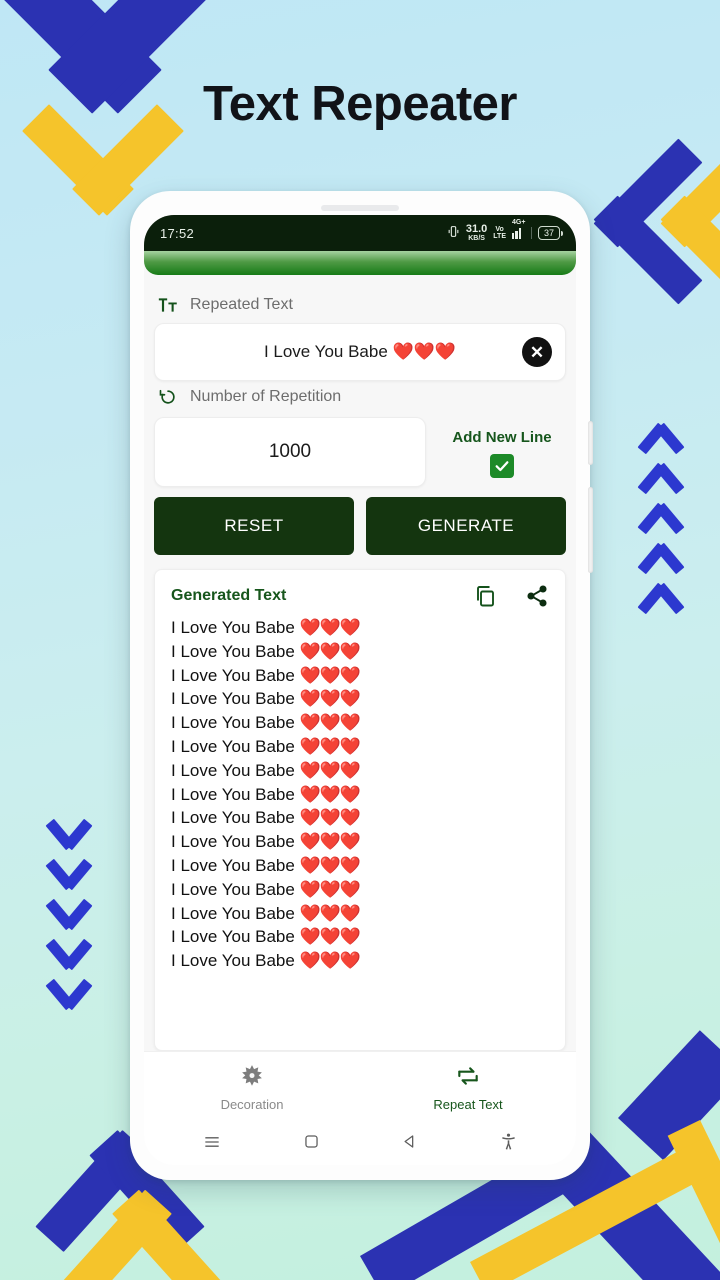  I want to click on phone-speaker, so click(360, 208).